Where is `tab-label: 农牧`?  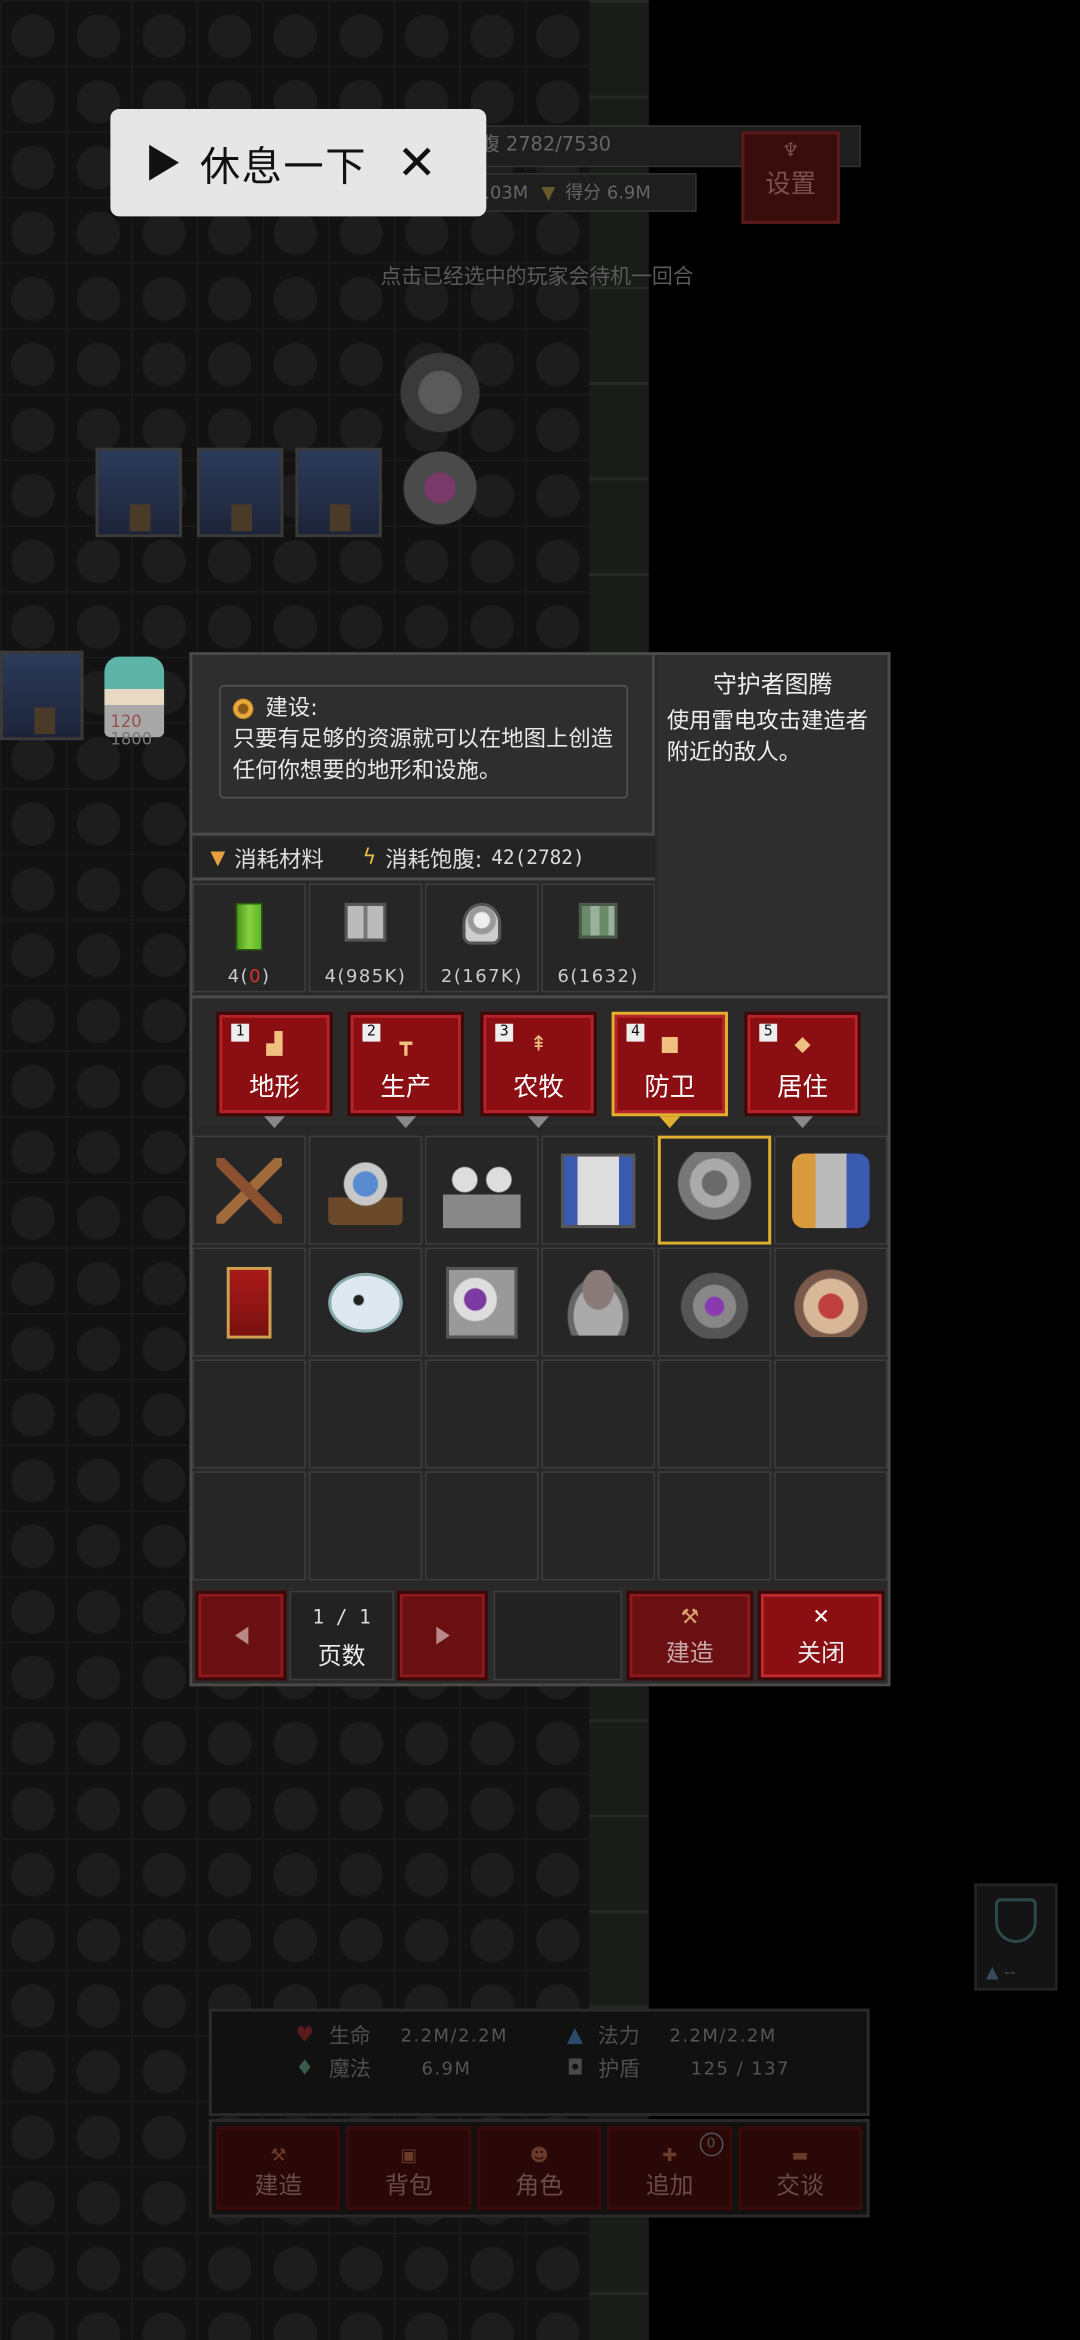 tab-label: 农牧 is located at coordinates (538, 1087).